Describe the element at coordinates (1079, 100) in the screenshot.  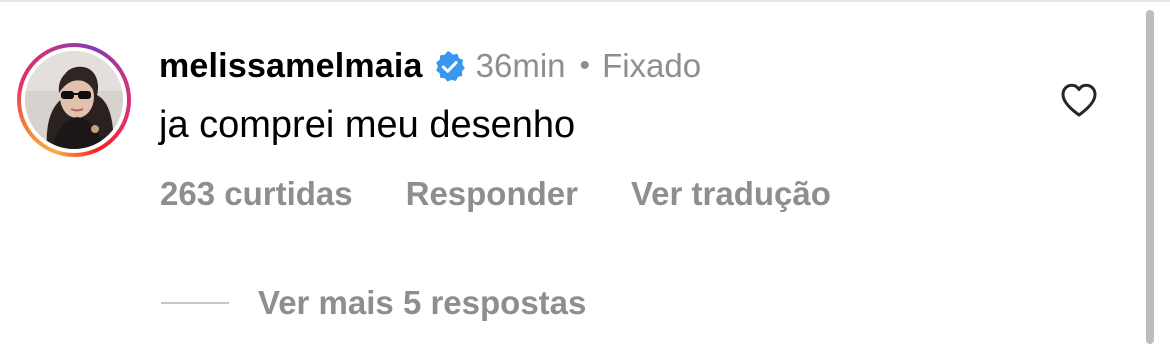
I see `heart-outline-icon` at that location.